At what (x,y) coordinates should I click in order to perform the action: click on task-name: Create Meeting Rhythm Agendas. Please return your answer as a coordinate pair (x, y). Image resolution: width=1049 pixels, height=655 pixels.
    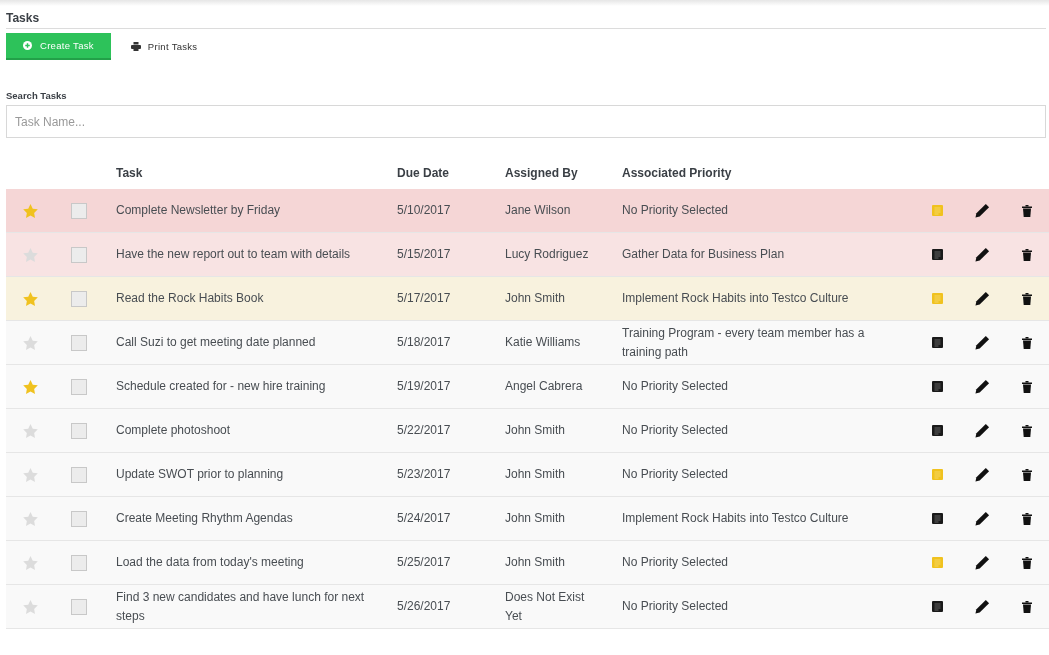
    Looking at the image, I should click on (244, 519).